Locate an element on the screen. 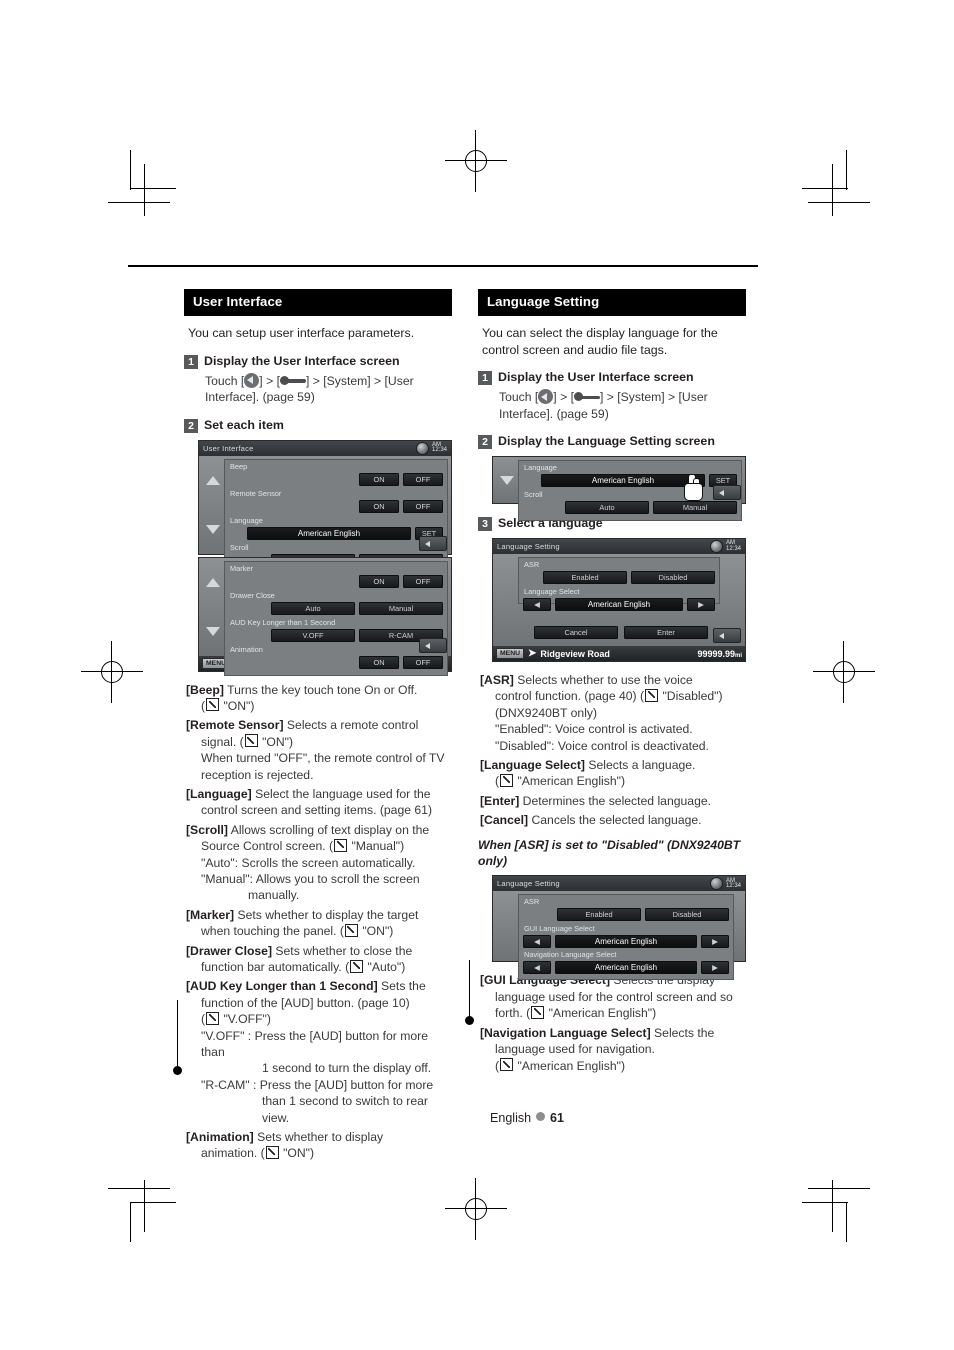 This screenshot has height=1350, width=954. asr-disabled-button-2: Disabled is located at coordinates (687, 915).